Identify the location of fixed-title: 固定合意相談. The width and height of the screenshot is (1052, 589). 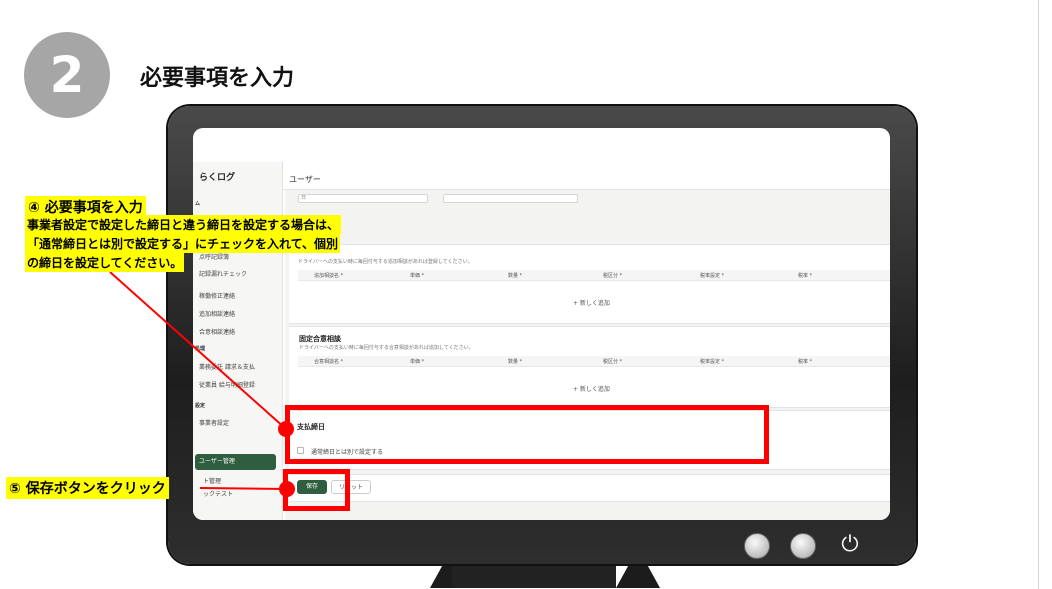
(320, 339).